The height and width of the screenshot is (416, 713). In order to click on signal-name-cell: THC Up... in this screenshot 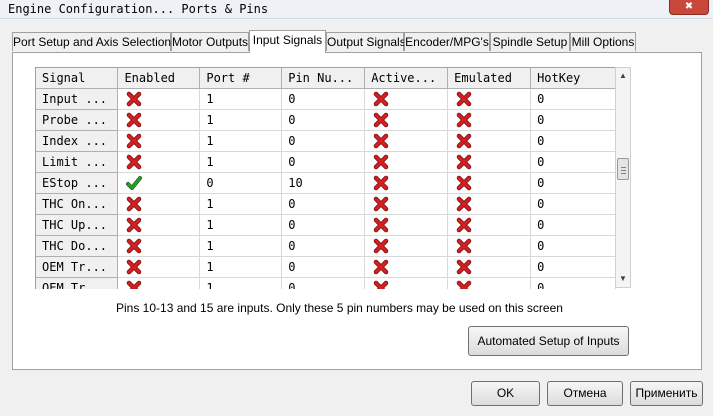, I will do `click(77, 225)`.